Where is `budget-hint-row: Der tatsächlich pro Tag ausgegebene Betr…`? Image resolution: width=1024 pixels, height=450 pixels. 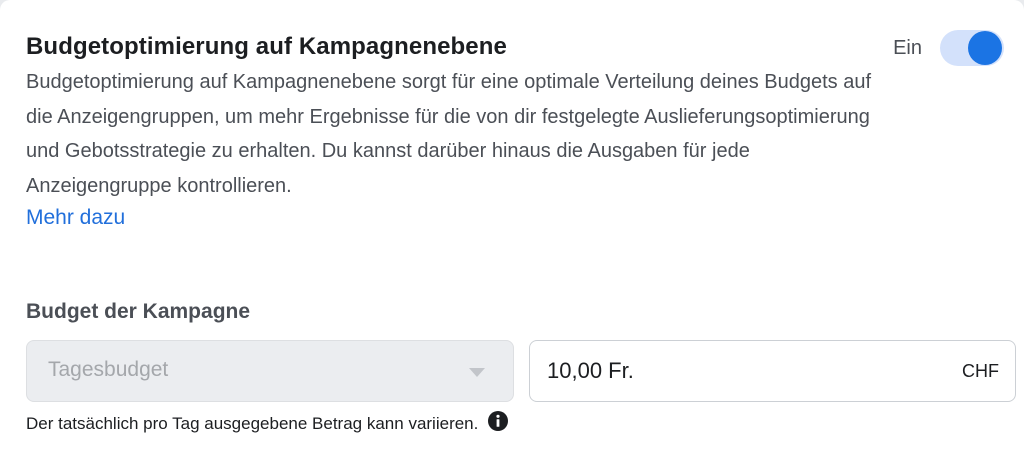
budget-hint-row: Der tatsächlich pro Tag ausgegebene Betr… is located at coordinates (267, 422).